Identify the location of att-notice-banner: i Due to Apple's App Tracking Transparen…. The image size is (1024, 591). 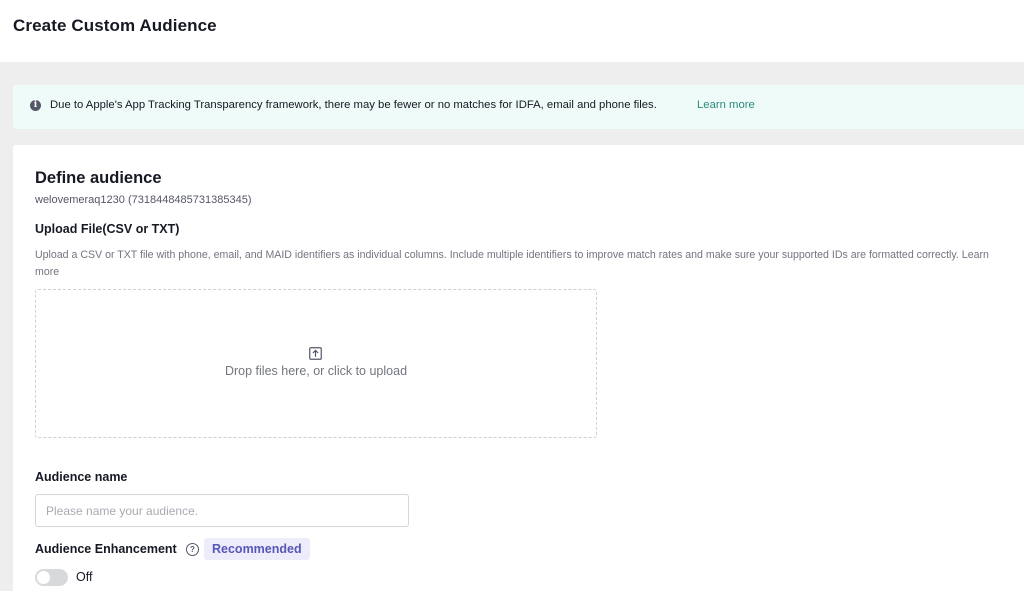
(518, 107).